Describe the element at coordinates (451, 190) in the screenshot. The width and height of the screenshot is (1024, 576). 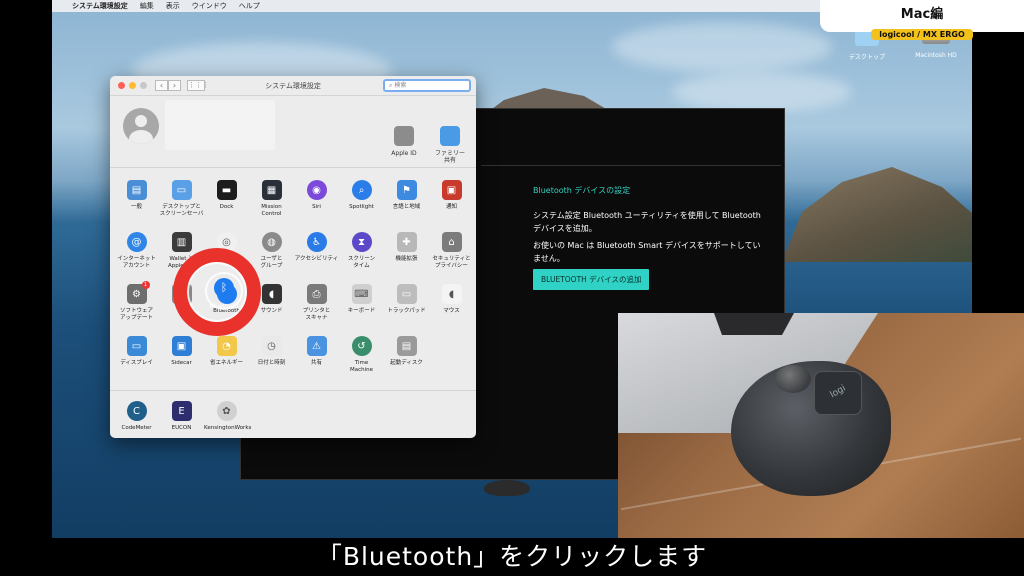
I see `notifications-icon: ▣` at that location.